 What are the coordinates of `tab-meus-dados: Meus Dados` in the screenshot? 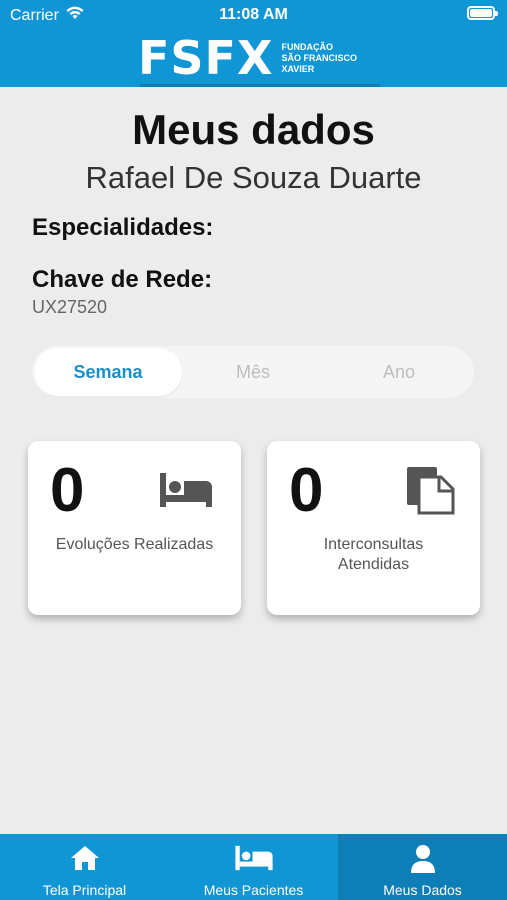 It's located at (422, 867).